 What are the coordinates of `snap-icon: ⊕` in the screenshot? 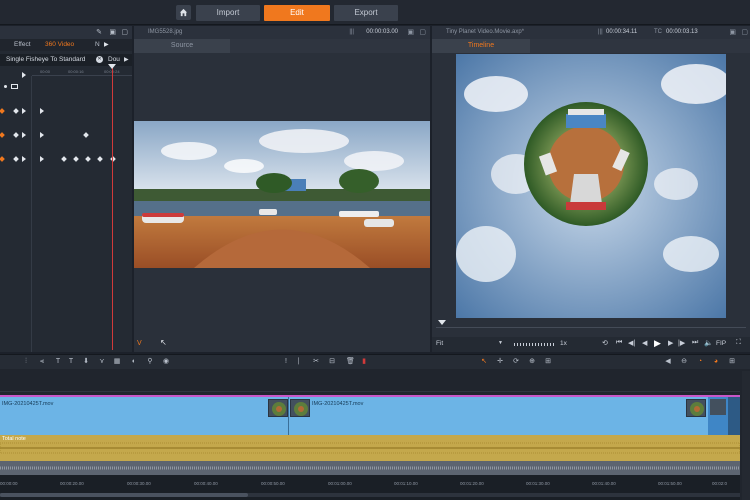 It's located at (532, 362).